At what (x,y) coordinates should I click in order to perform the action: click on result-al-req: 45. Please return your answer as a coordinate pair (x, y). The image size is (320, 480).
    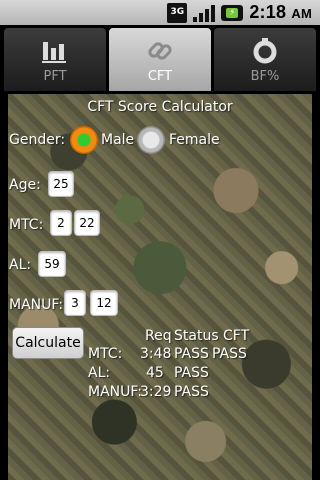
    Looking at the image, I should click on (155, 373).